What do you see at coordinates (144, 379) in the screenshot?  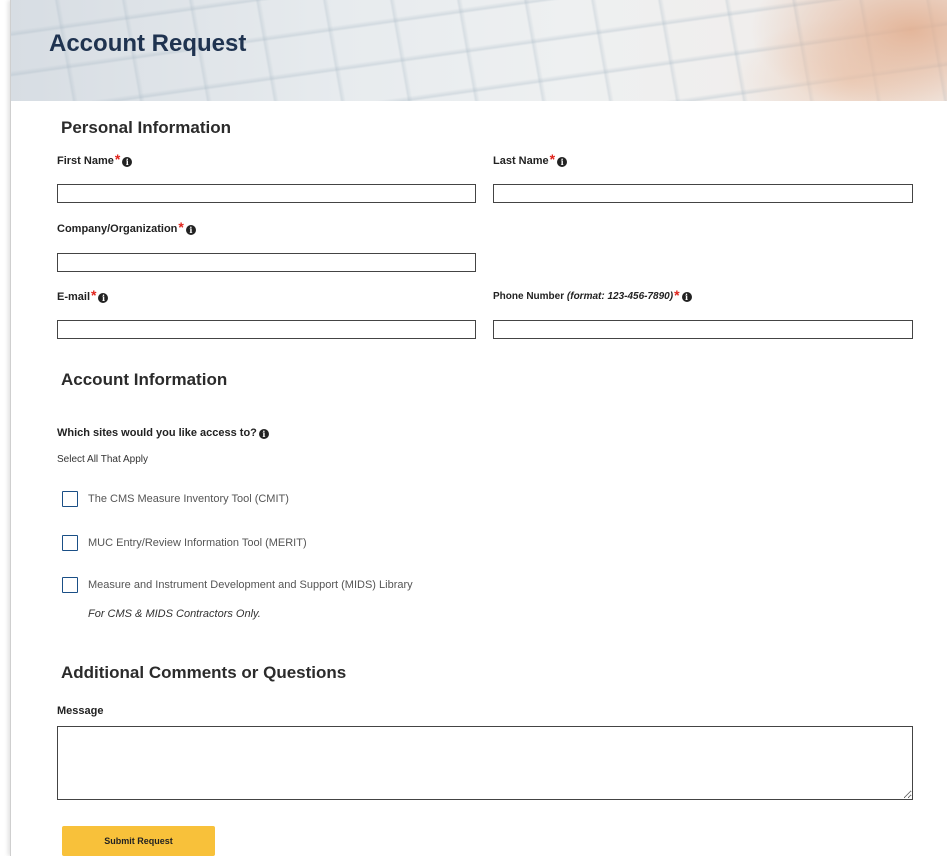 I see `account-info-heading: Account Information` at bounding box center [144, 379].